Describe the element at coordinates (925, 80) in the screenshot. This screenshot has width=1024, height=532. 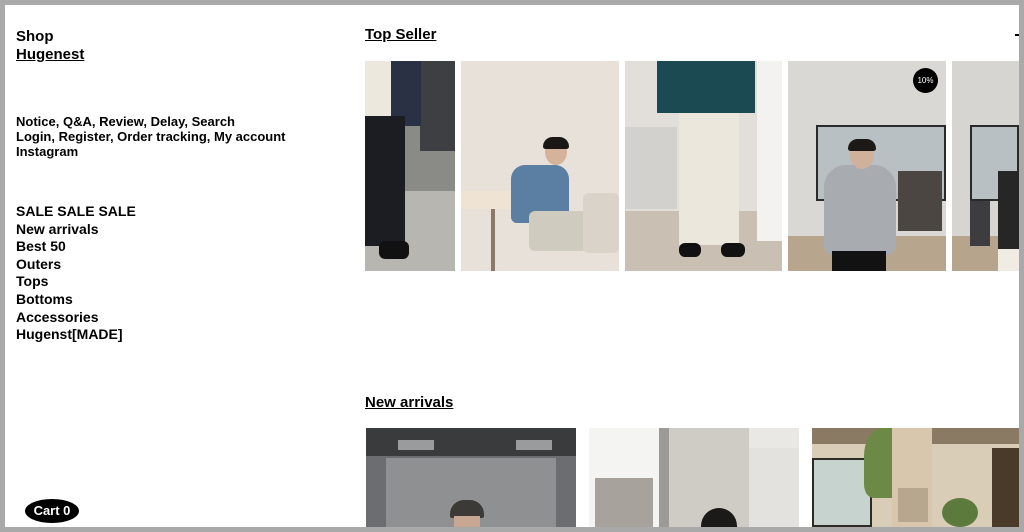
I see `discount-badge: 10%` at that location.